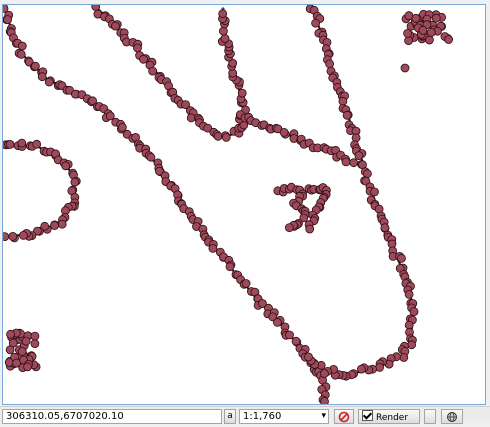 This screenshot has width=490, height=427. Describe the element at coordinates (367, 415) in the screenshot. I see `render-check-icon` at that location.